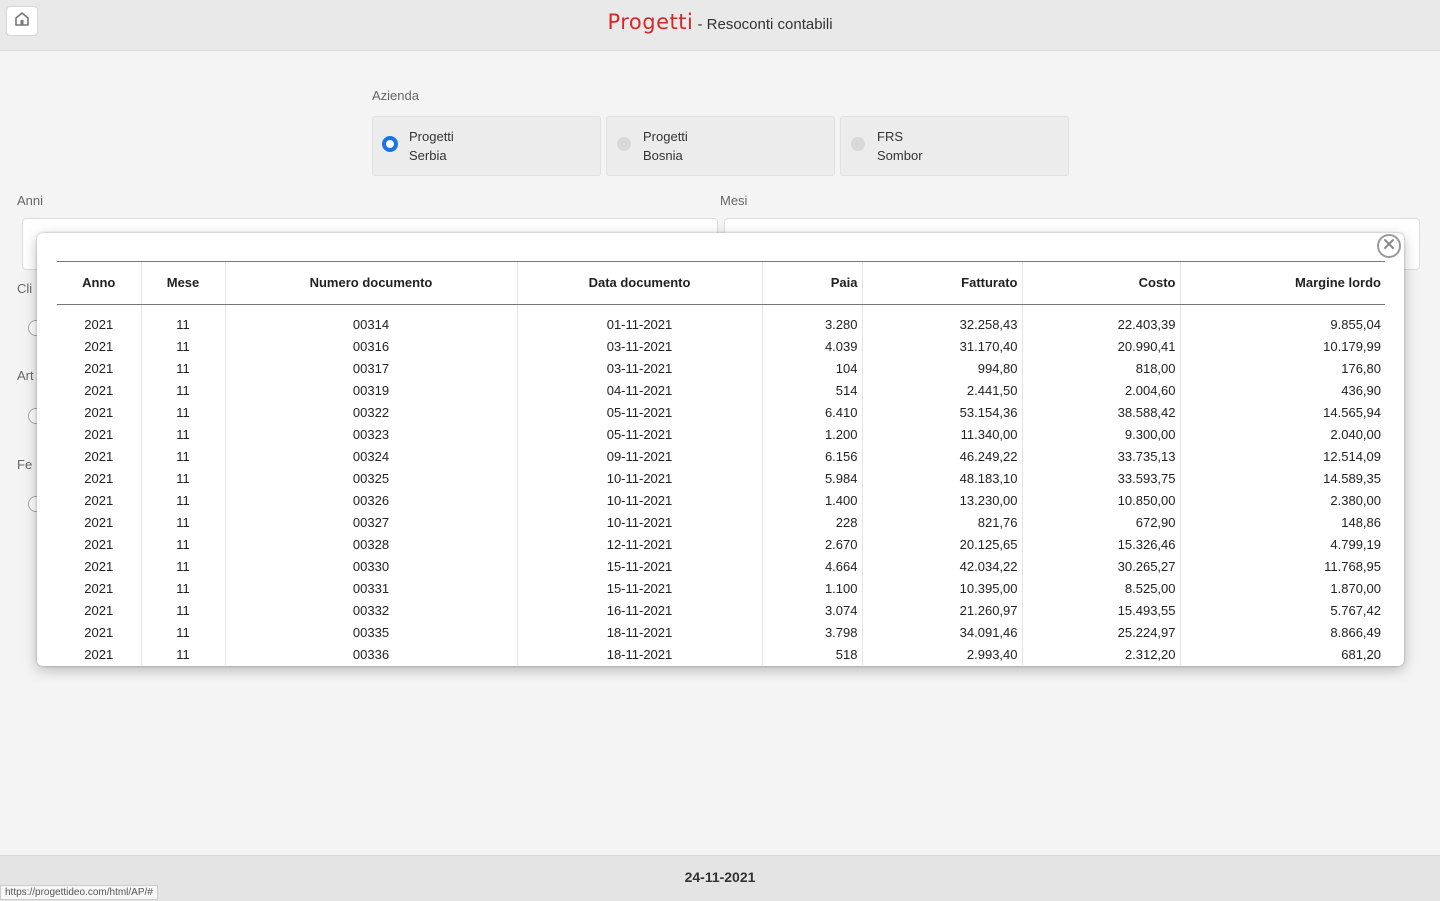  Describe the element at coordinates (1282, 654) in the screenshot. I see `cell-margine-lordo: 681,20` at that location.